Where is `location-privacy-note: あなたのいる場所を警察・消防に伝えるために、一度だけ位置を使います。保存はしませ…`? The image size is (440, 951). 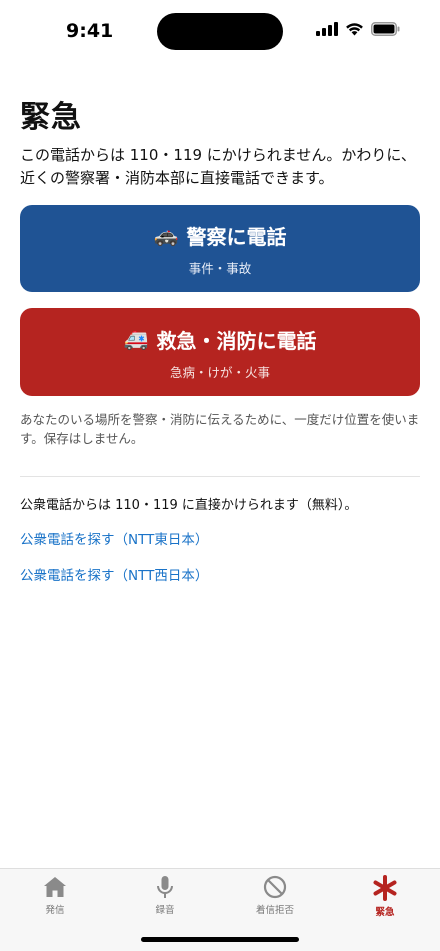 location-privacy-note: あなたのいる場所を警察・消防に伝えるために、一度だけ位置を使います。保存はしませ… is located at coordinates (220, 429).